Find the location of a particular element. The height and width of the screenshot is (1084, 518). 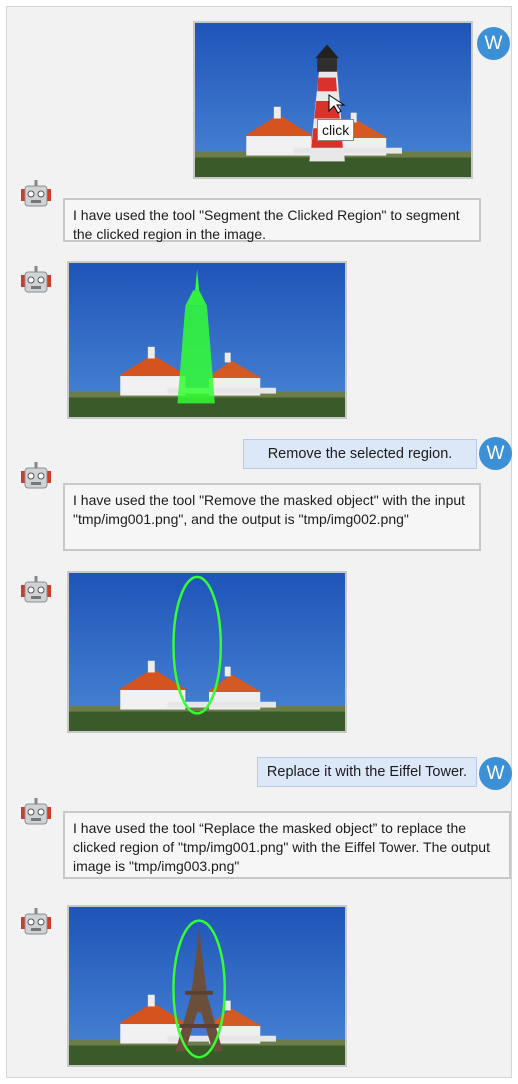

user-text-message: Remove the selected region. is located at coordinates (360, 454).